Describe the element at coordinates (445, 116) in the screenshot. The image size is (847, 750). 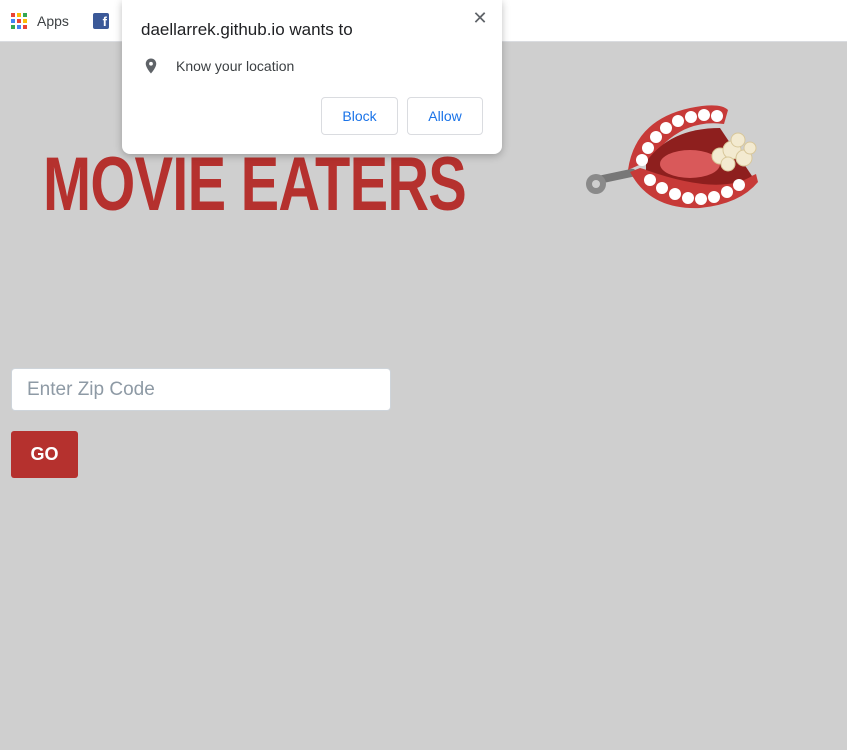
I see `allow-button: Allow` at that location.